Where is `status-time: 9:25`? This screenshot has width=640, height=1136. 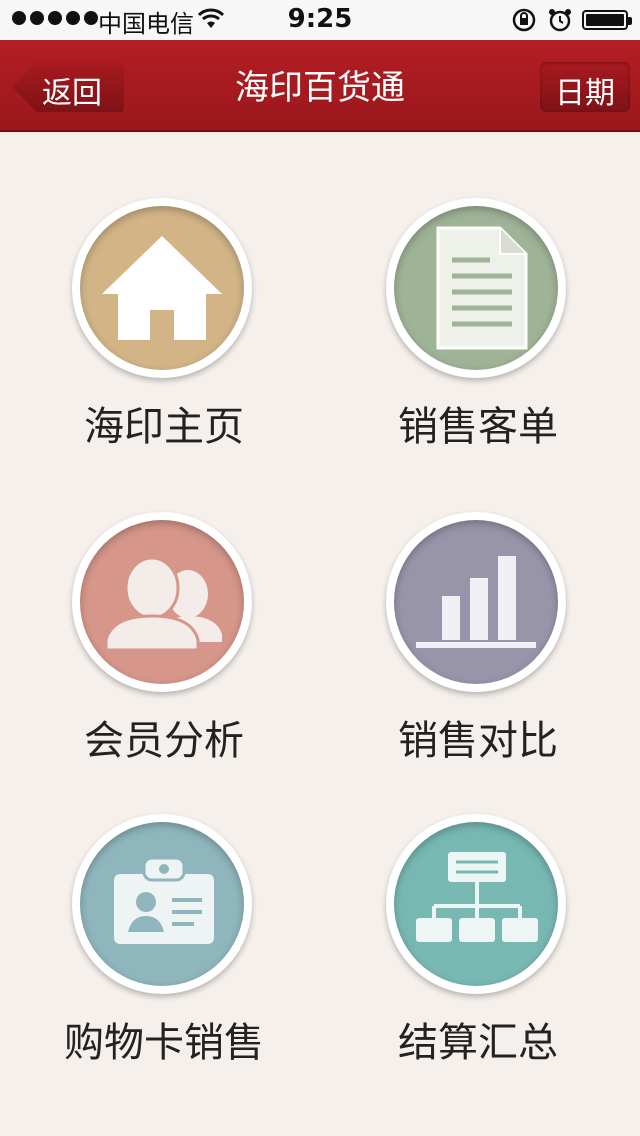
status-time: 9:25 is located at coordinates (320, 19).